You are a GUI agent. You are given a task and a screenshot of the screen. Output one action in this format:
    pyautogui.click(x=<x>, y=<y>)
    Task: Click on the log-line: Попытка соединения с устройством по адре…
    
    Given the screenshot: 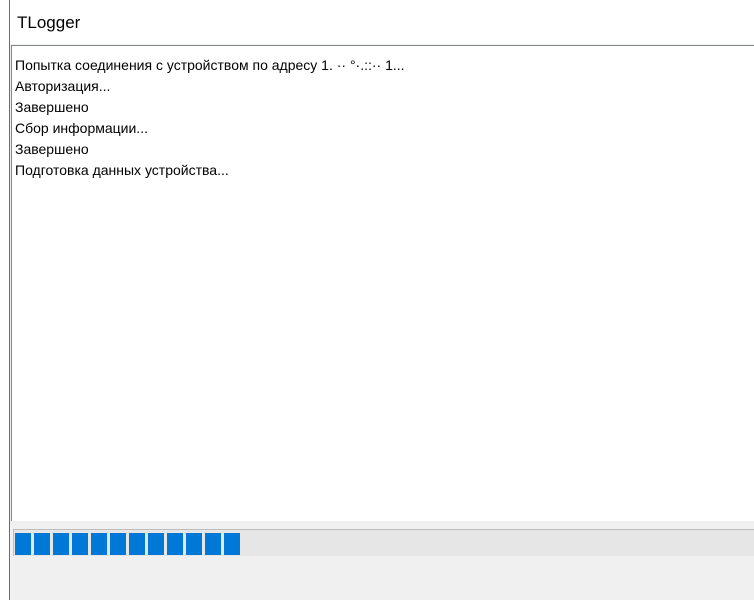 What is the action you would take?
    pyautogui.click(x=210, y=65)
    